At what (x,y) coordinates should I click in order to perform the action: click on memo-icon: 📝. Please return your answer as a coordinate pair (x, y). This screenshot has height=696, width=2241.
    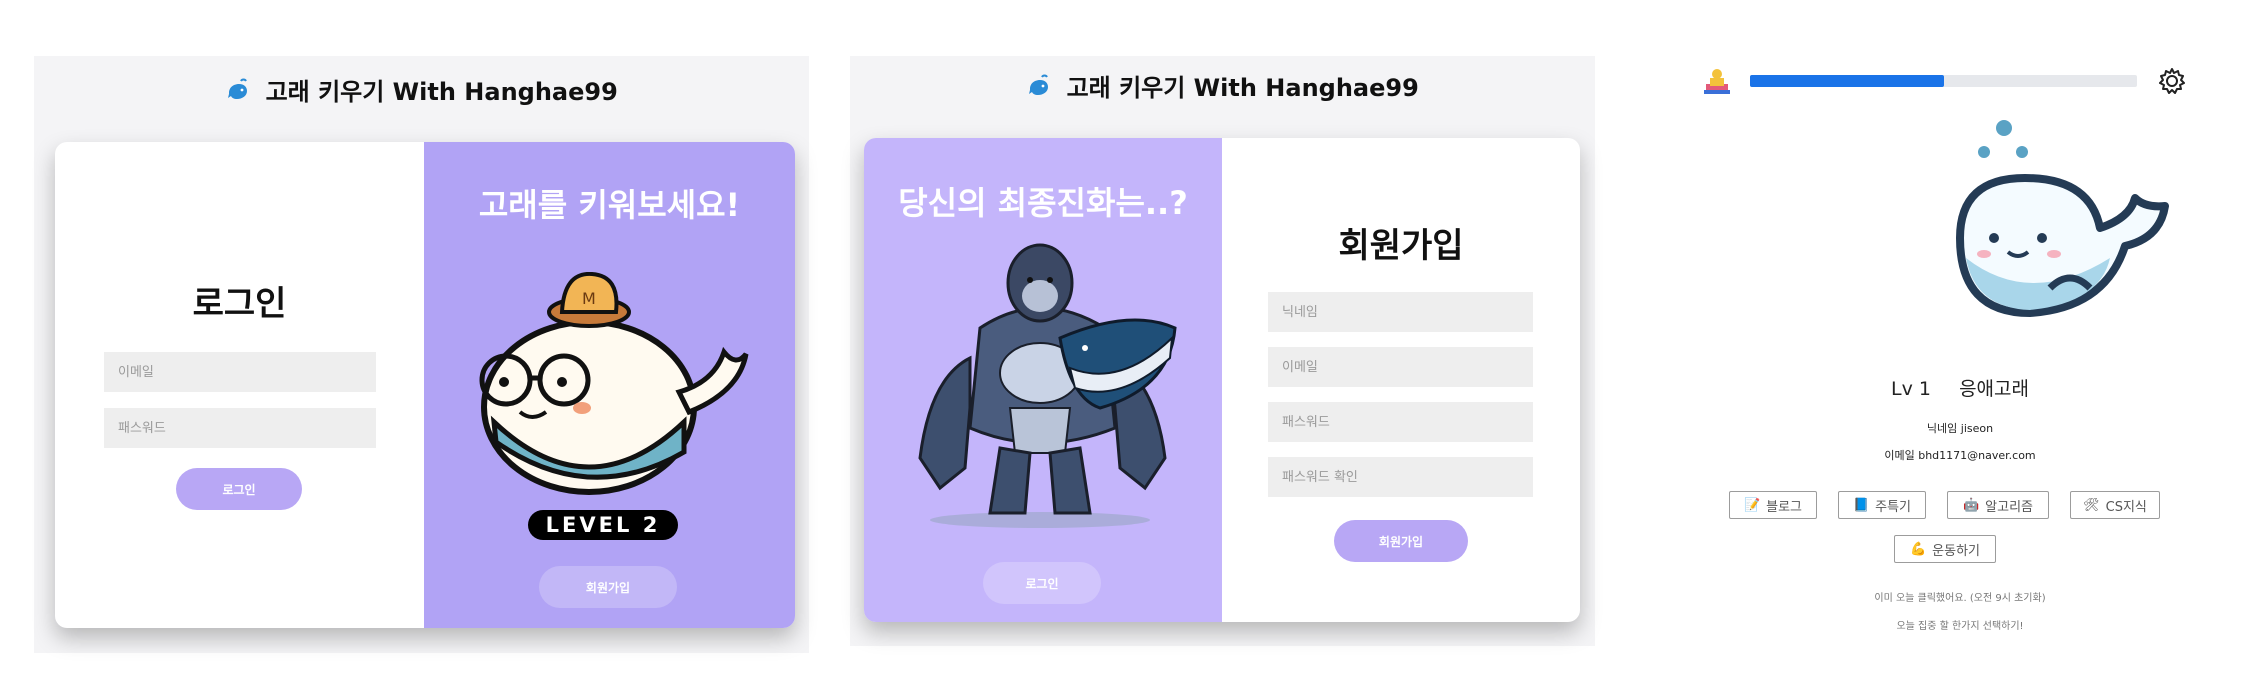
    Looking at the image, I should click on (1752, 505).